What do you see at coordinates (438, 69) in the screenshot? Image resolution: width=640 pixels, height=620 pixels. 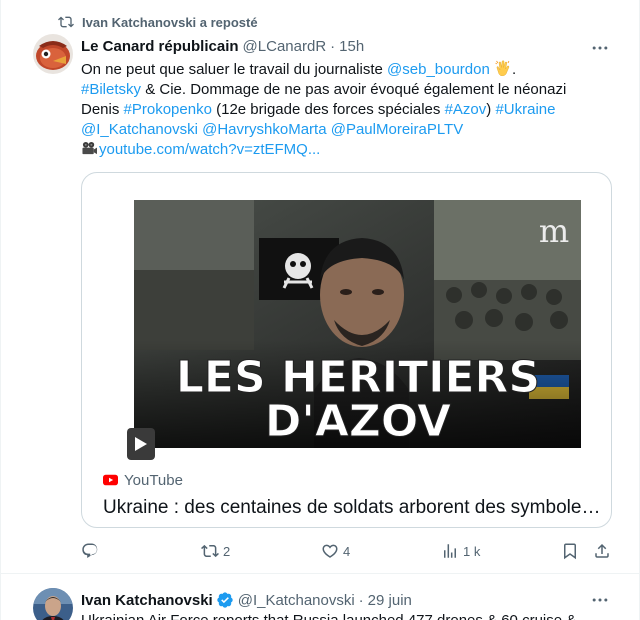 I see `mention-seb-bourdon: @seb_bourdon` at bounding box center [438, 69].